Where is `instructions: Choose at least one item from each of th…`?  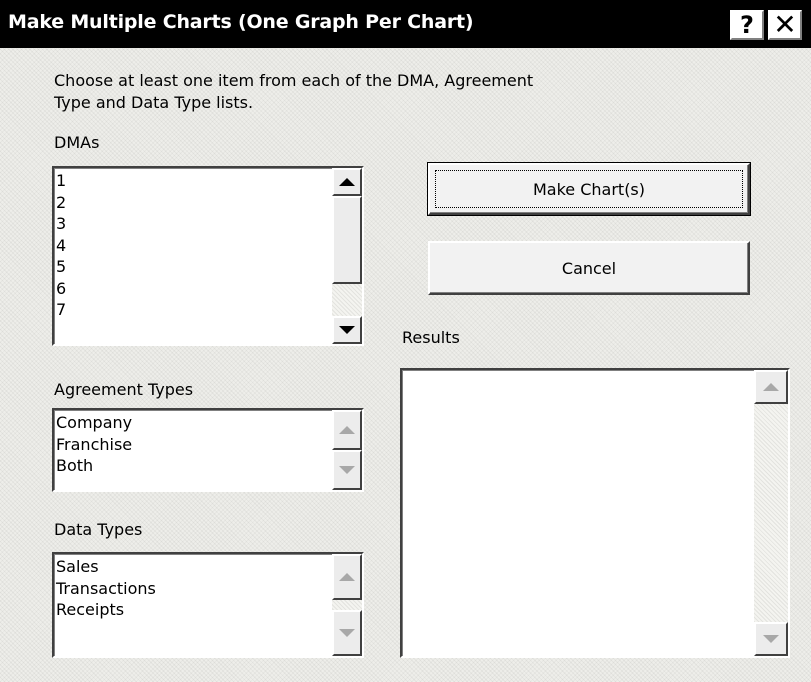
instructions: Choose at least one item from each of th… is located at coordinates (293, 92).